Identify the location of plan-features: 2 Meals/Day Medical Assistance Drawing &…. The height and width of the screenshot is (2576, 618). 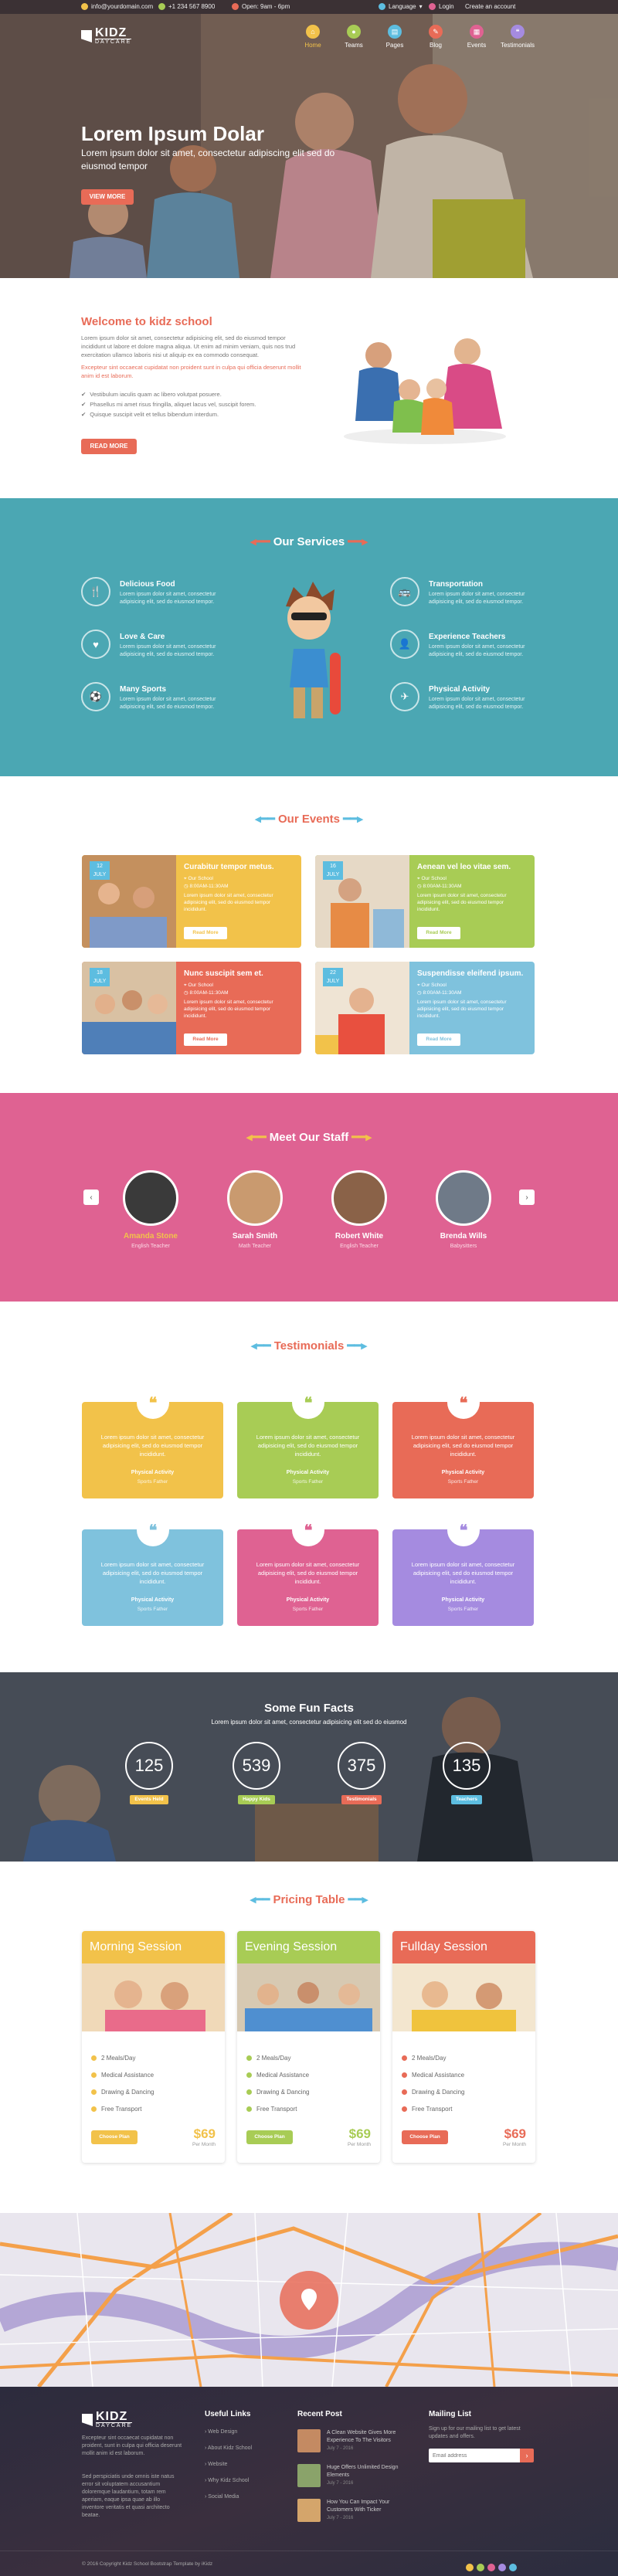
(158, 2083).